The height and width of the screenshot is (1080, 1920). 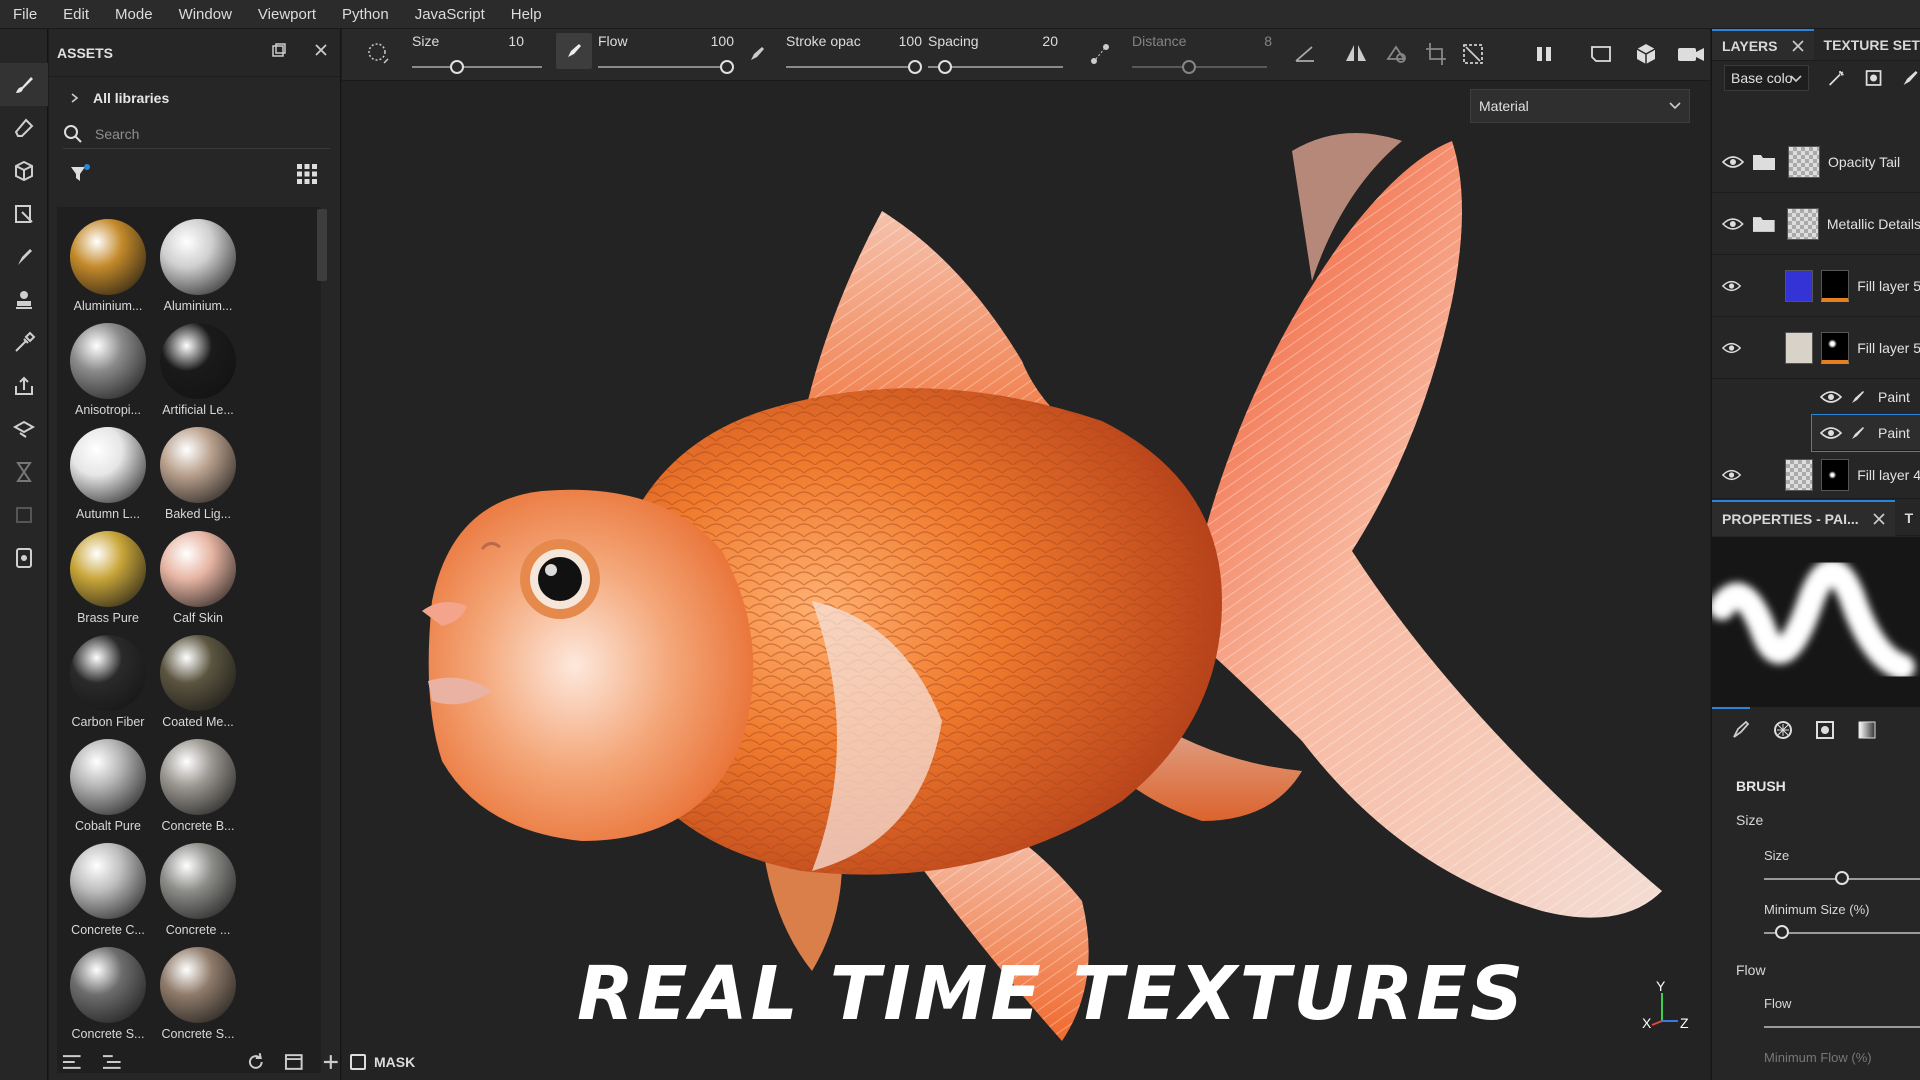 I want to click on distance-slider-handle, so click(x=1189, y=67).